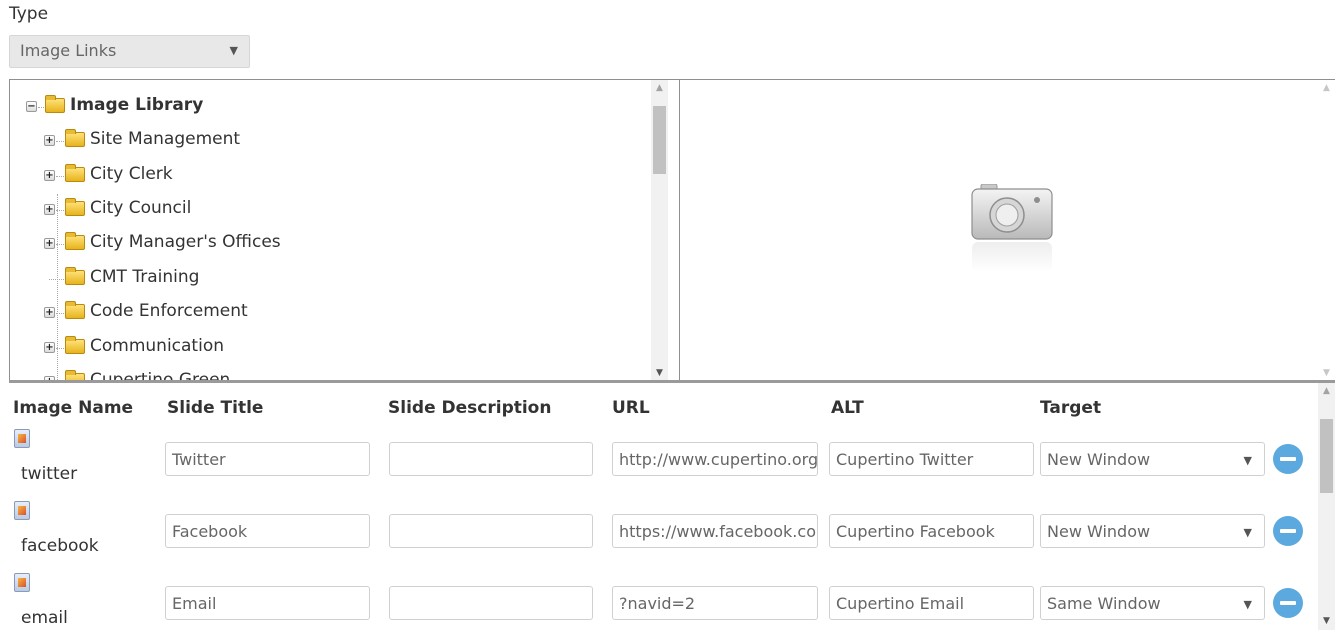 The image size is (1335, 630). What do you see at coordinates (29, 14) in the screenshot?
I see `type-label: Type` at bounding box center [29, 14].